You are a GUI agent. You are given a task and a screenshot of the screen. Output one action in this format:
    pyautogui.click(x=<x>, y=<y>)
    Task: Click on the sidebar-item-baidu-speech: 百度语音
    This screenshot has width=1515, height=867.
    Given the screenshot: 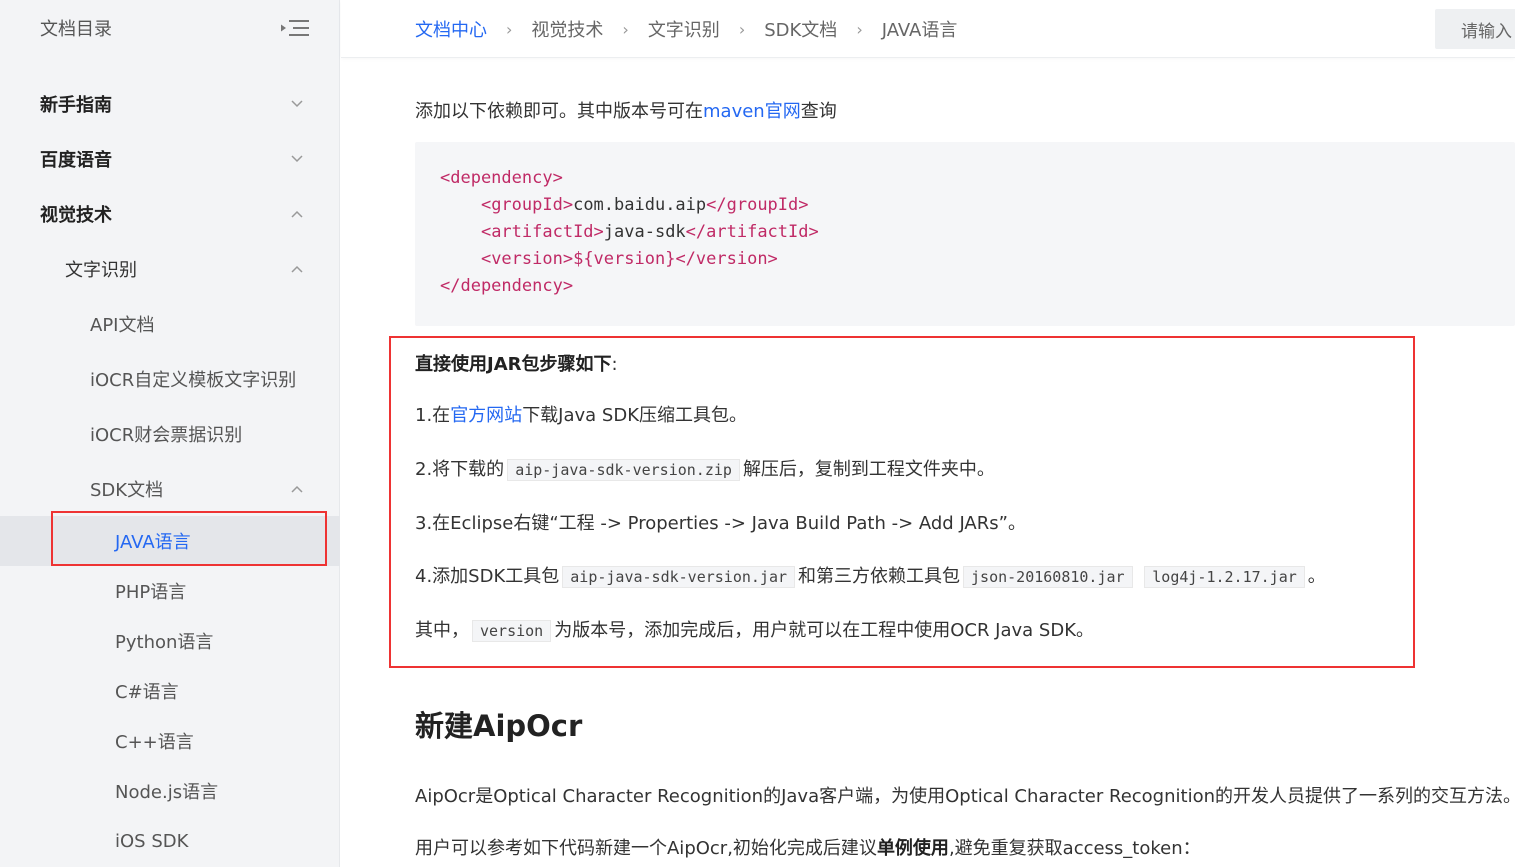 What is the action you would take?
    pyautogui.click(x=170, y=159)
    